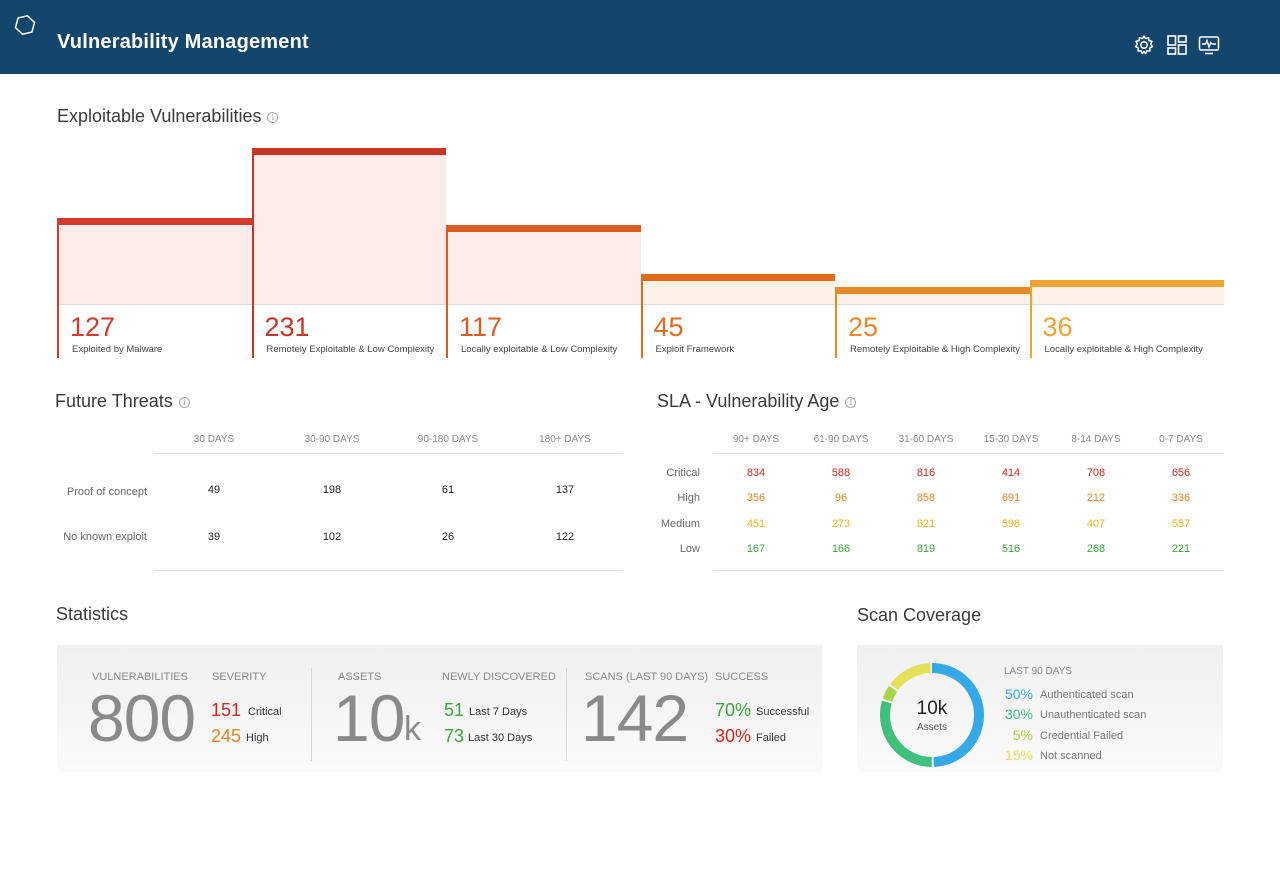 The width and height of the screenshot is (1280, 872). What do you see at coordinates (454, 710) in the screenshot?
I see `last-7-days-count: 51` at bounding box center [454, 710].